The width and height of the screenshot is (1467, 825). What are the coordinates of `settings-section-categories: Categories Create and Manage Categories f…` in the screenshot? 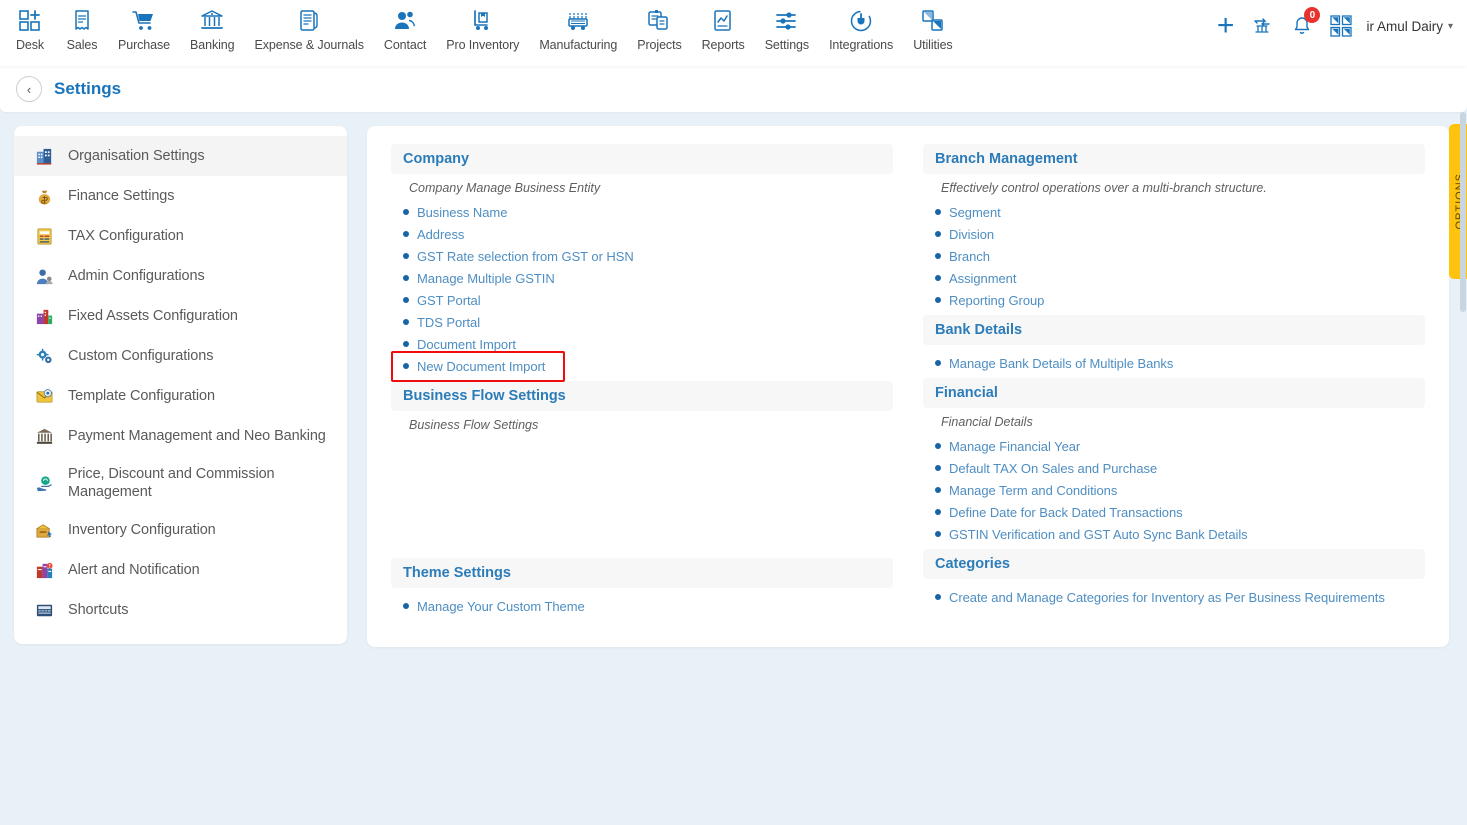 It's located at (1174, 578).